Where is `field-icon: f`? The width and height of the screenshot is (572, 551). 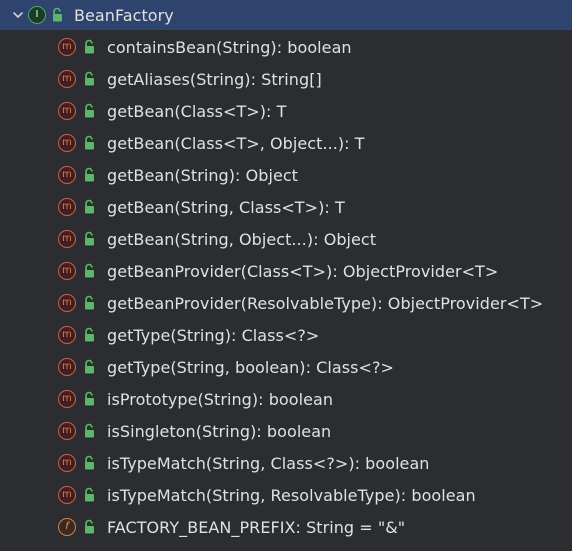 field-icon: f is located at coordinates (67, 527).